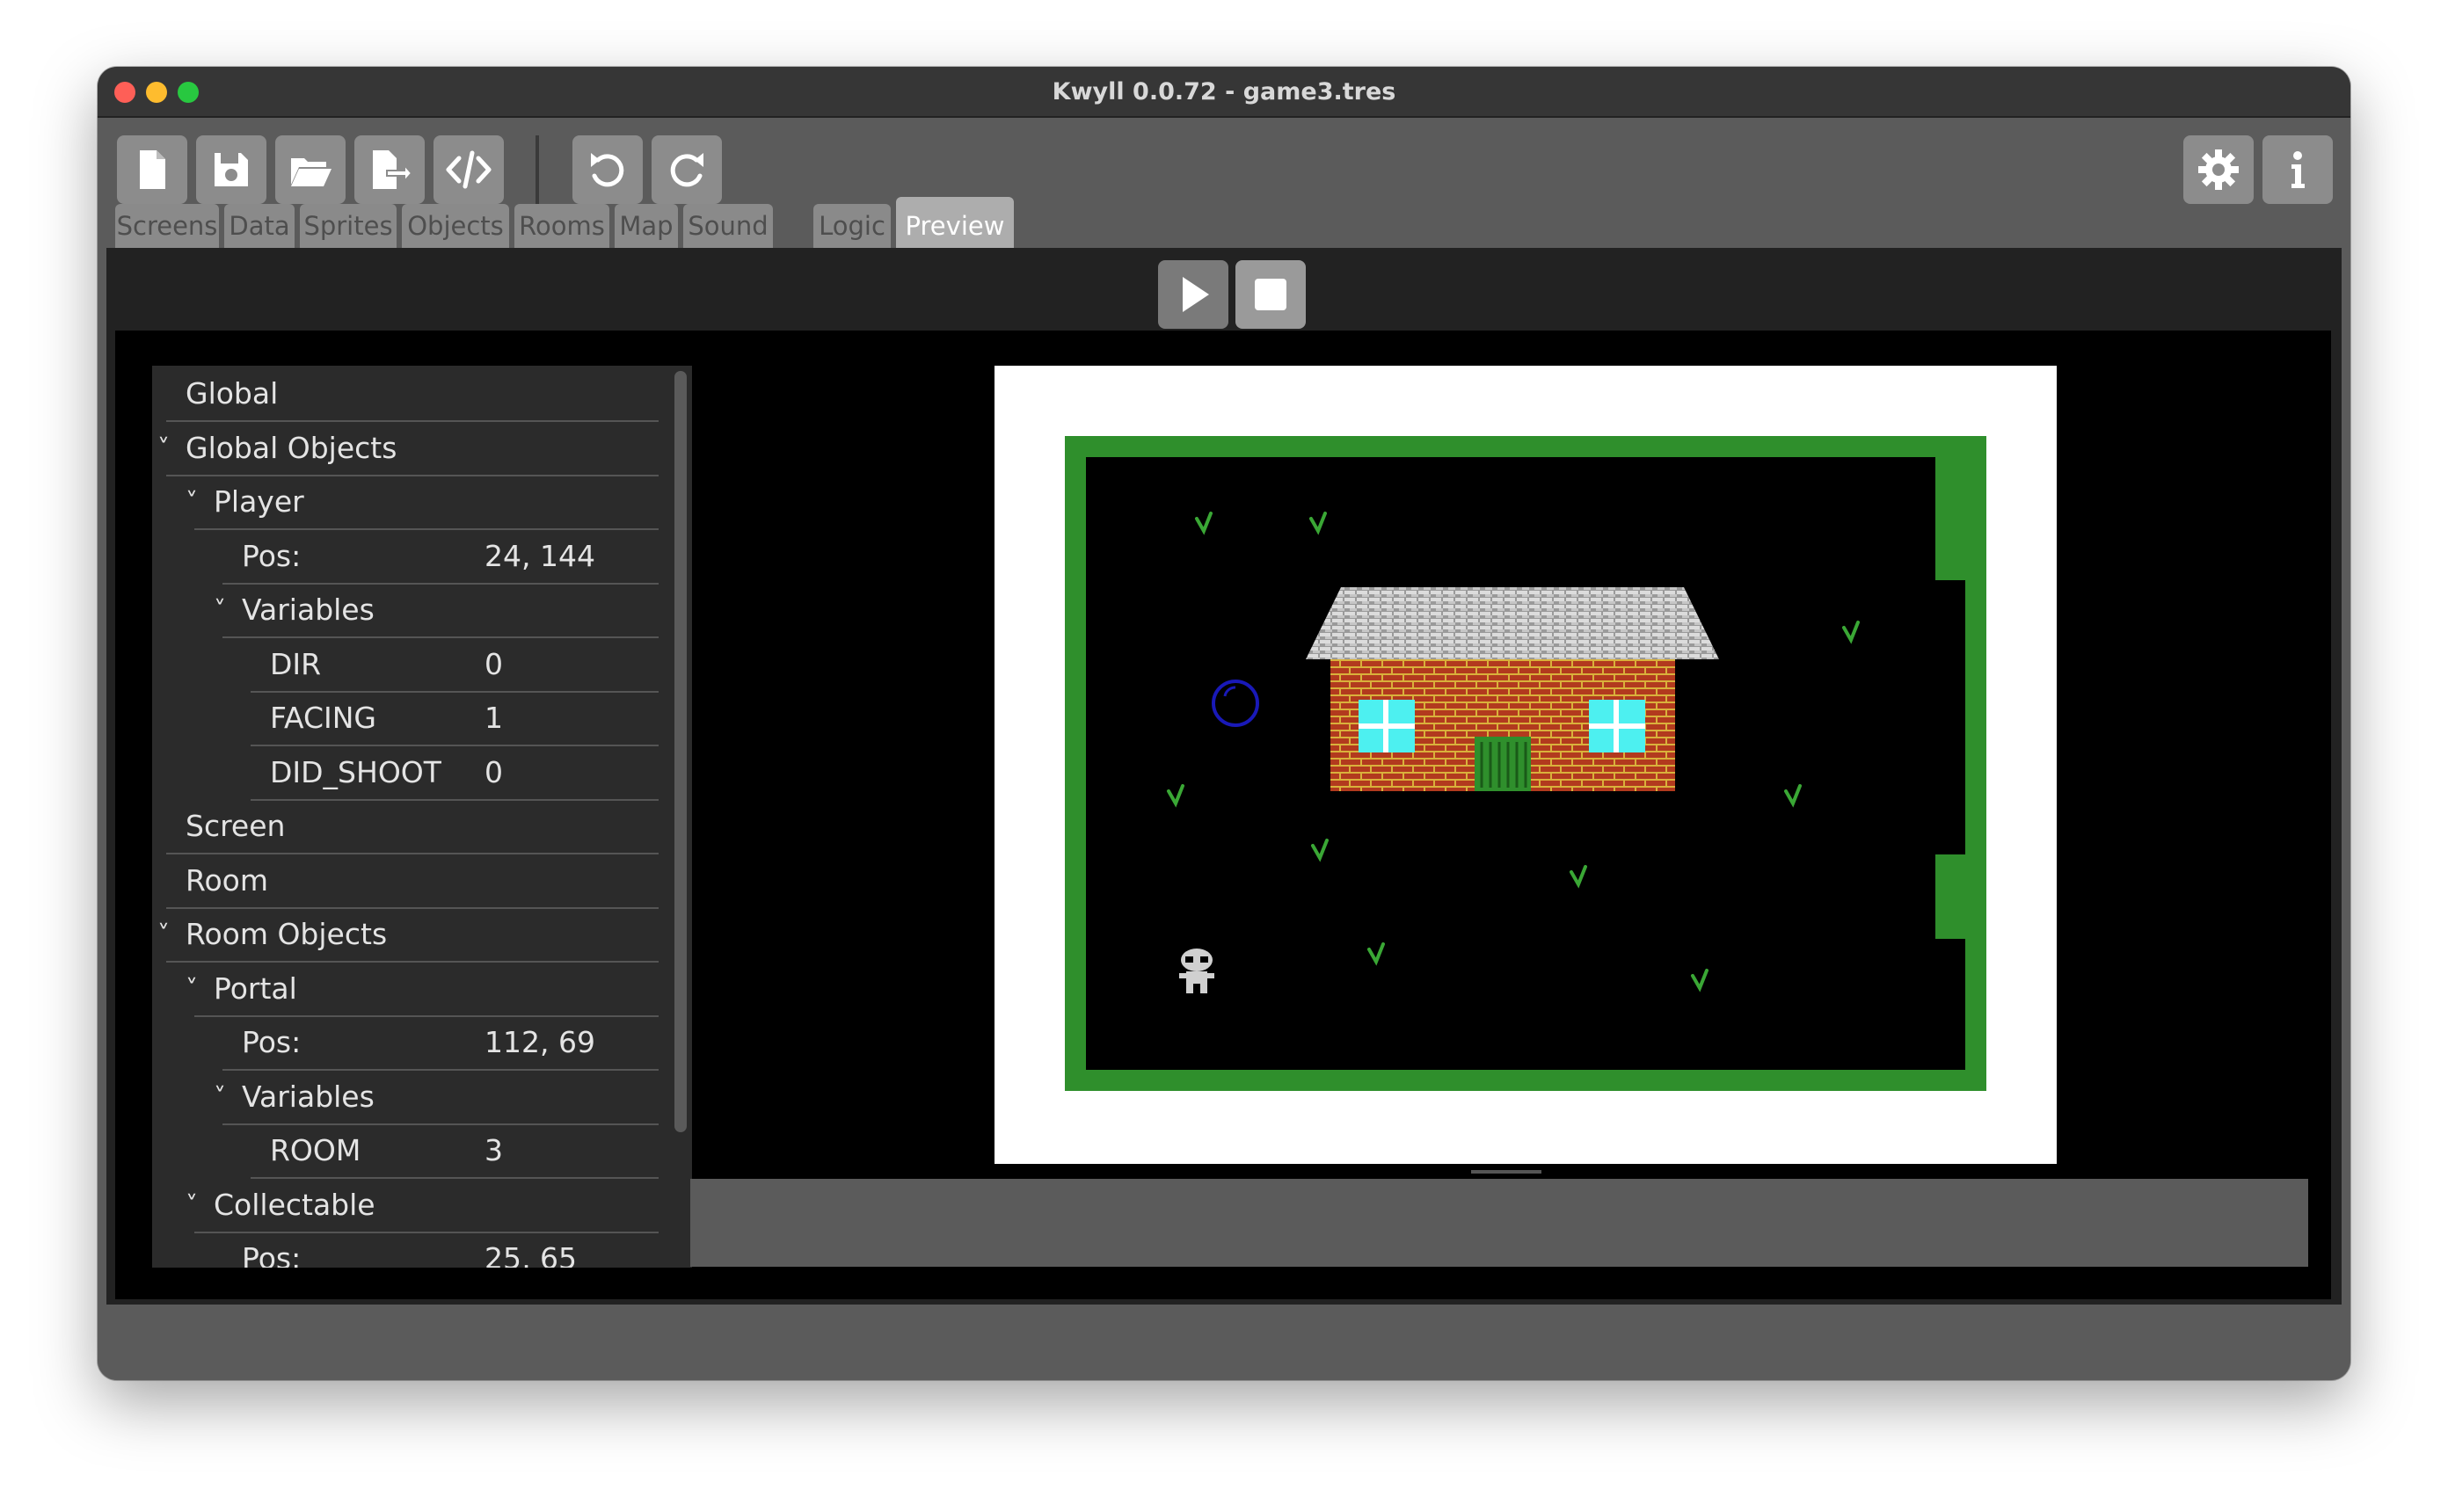 This screenshot has width=2448, height=1512. What do you see at coordinates (440, 1250) in the screenshot?
I see `inspector-row: Pos: 25, 65` at bounding box center [440, 1250].